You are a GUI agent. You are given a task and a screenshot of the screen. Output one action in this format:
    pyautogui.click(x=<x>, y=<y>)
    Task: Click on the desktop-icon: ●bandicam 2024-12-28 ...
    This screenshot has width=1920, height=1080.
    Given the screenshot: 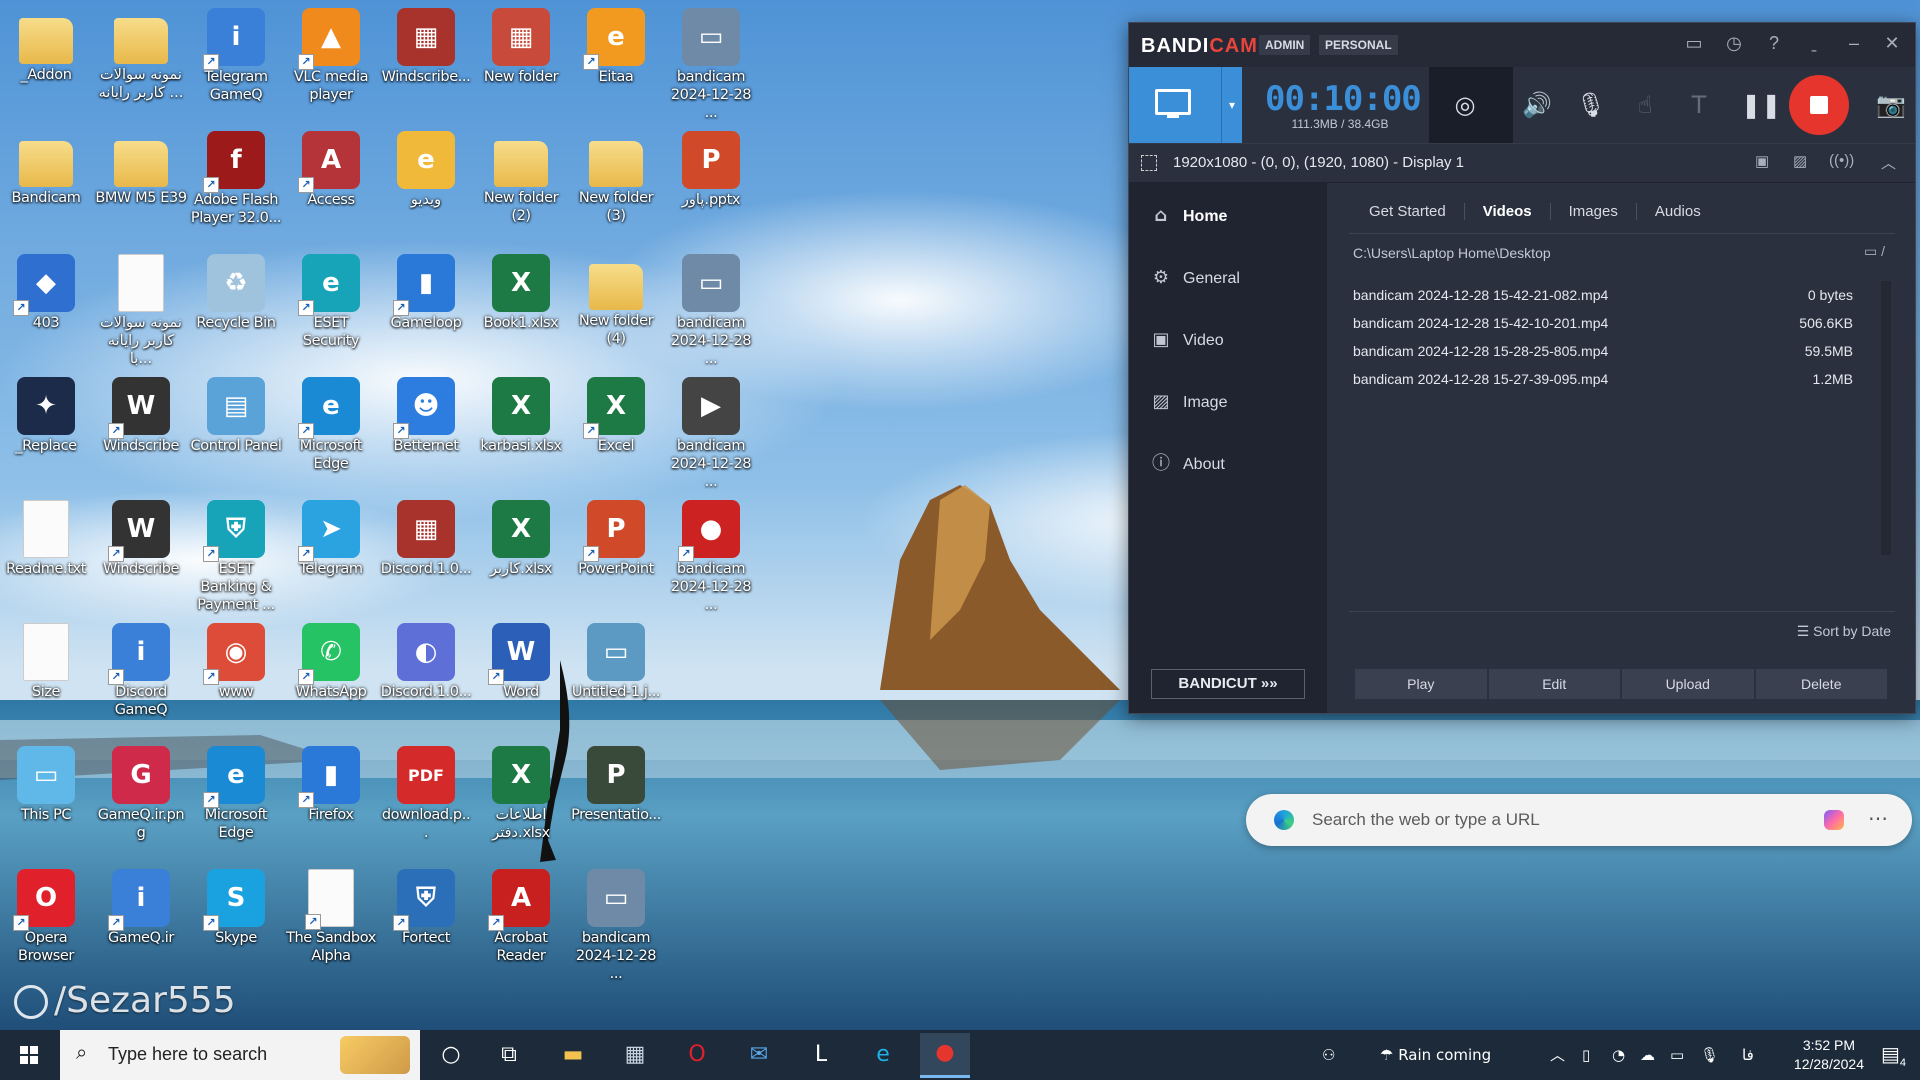 What is the action you would take?
    pyautogui.click(x=711, y=555)
    